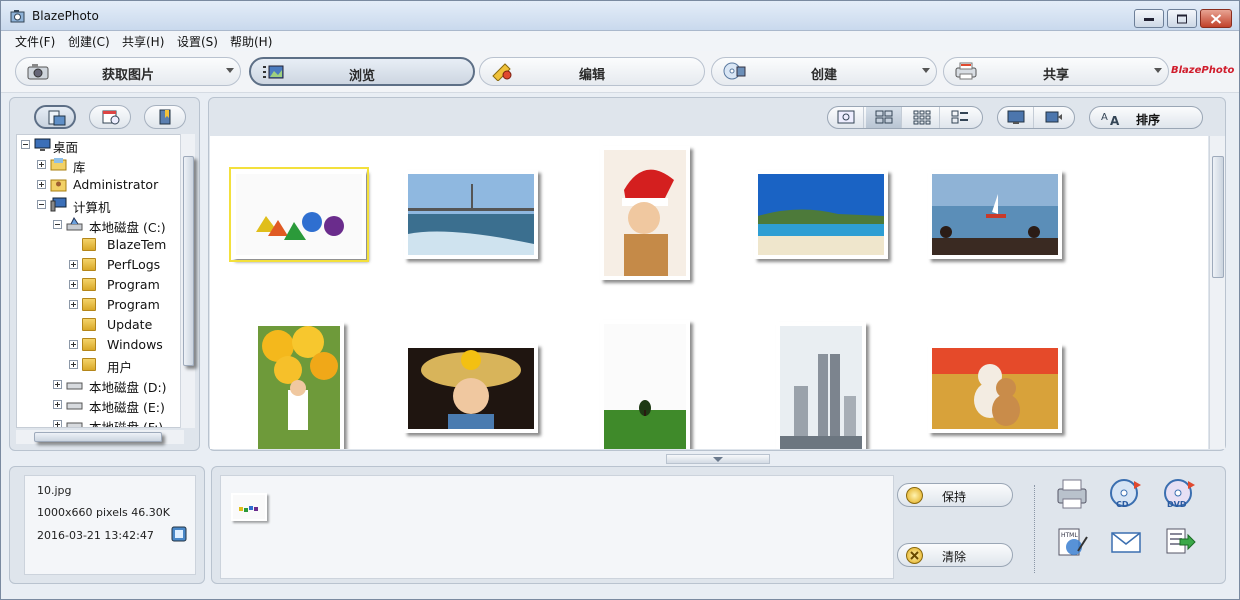 The image size is (1240, 600). What do you see at coordinates (922, 117) in the screenshot?
I see `view-small-grid-button` at bounding box center [922, 117].